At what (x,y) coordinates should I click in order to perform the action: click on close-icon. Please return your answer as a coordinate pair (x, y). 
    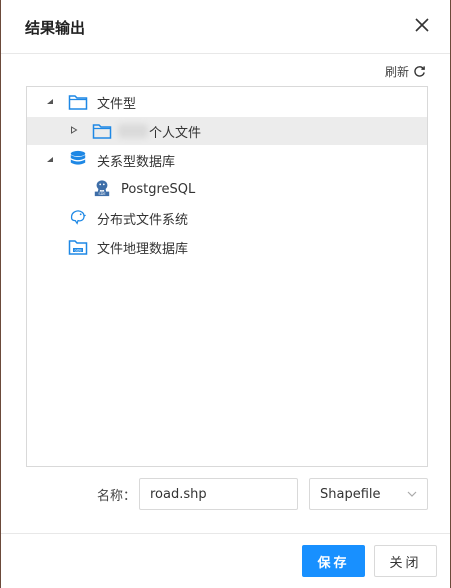
    Looking at the image, I should click on (422, 25).